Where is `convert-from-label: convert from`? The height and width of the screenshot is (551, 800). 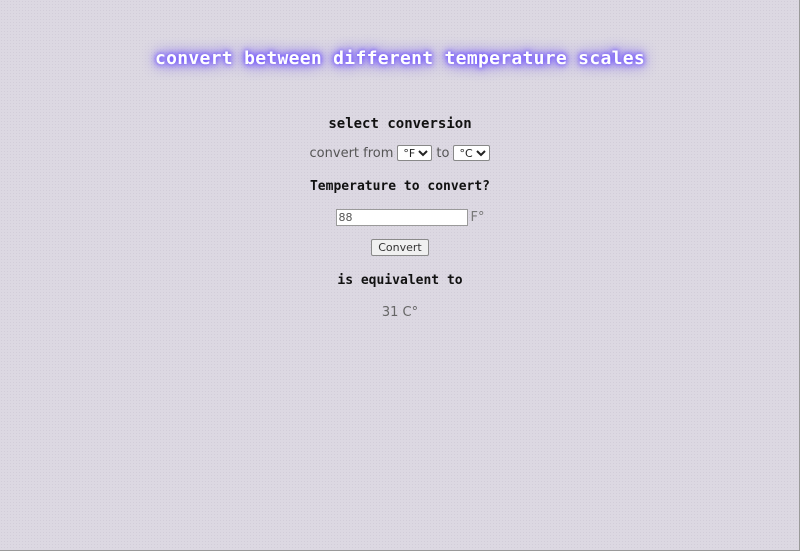
convert-from-label: convert from is located at coordinates (351, 153).